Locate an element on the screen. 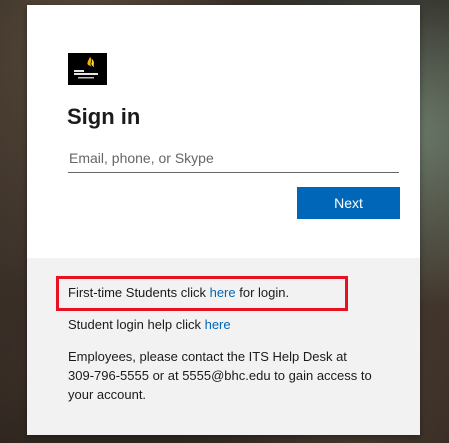 This screenshot has height=443, width=449. student-help-line: Student login help click here is located at coordinates (149, 325).